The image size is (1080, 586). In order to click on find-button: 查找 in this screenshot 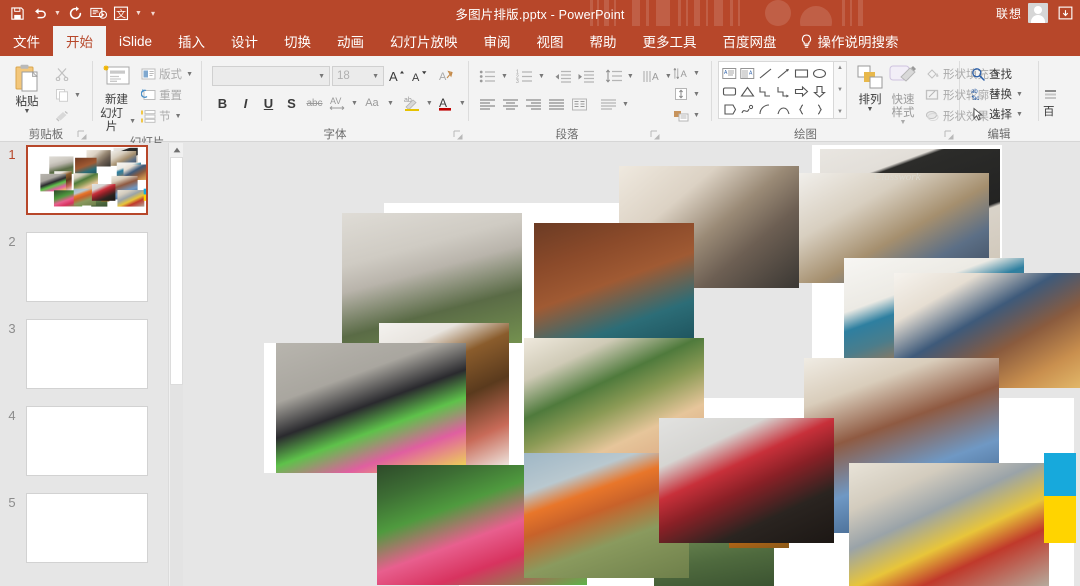, I will do `click(991, 74)`.